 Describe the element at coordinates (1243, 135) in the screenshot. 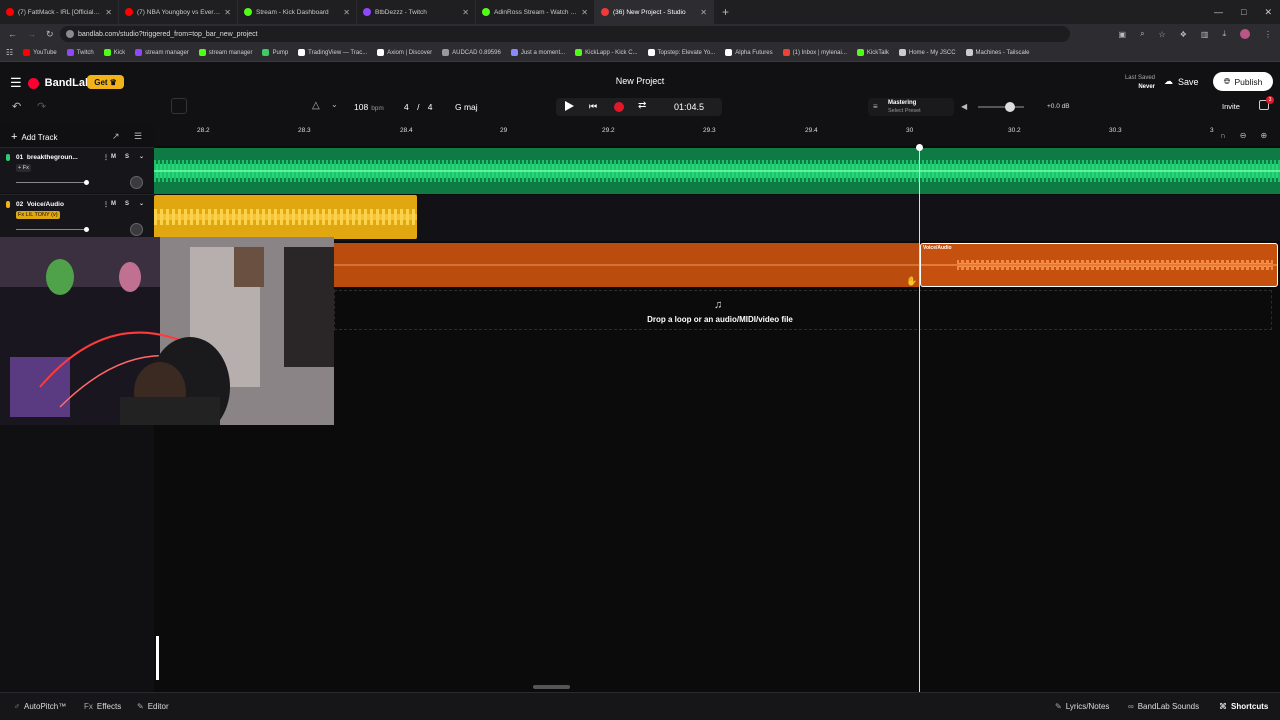

I see `zoom-out-icon: ⊖` at that location.